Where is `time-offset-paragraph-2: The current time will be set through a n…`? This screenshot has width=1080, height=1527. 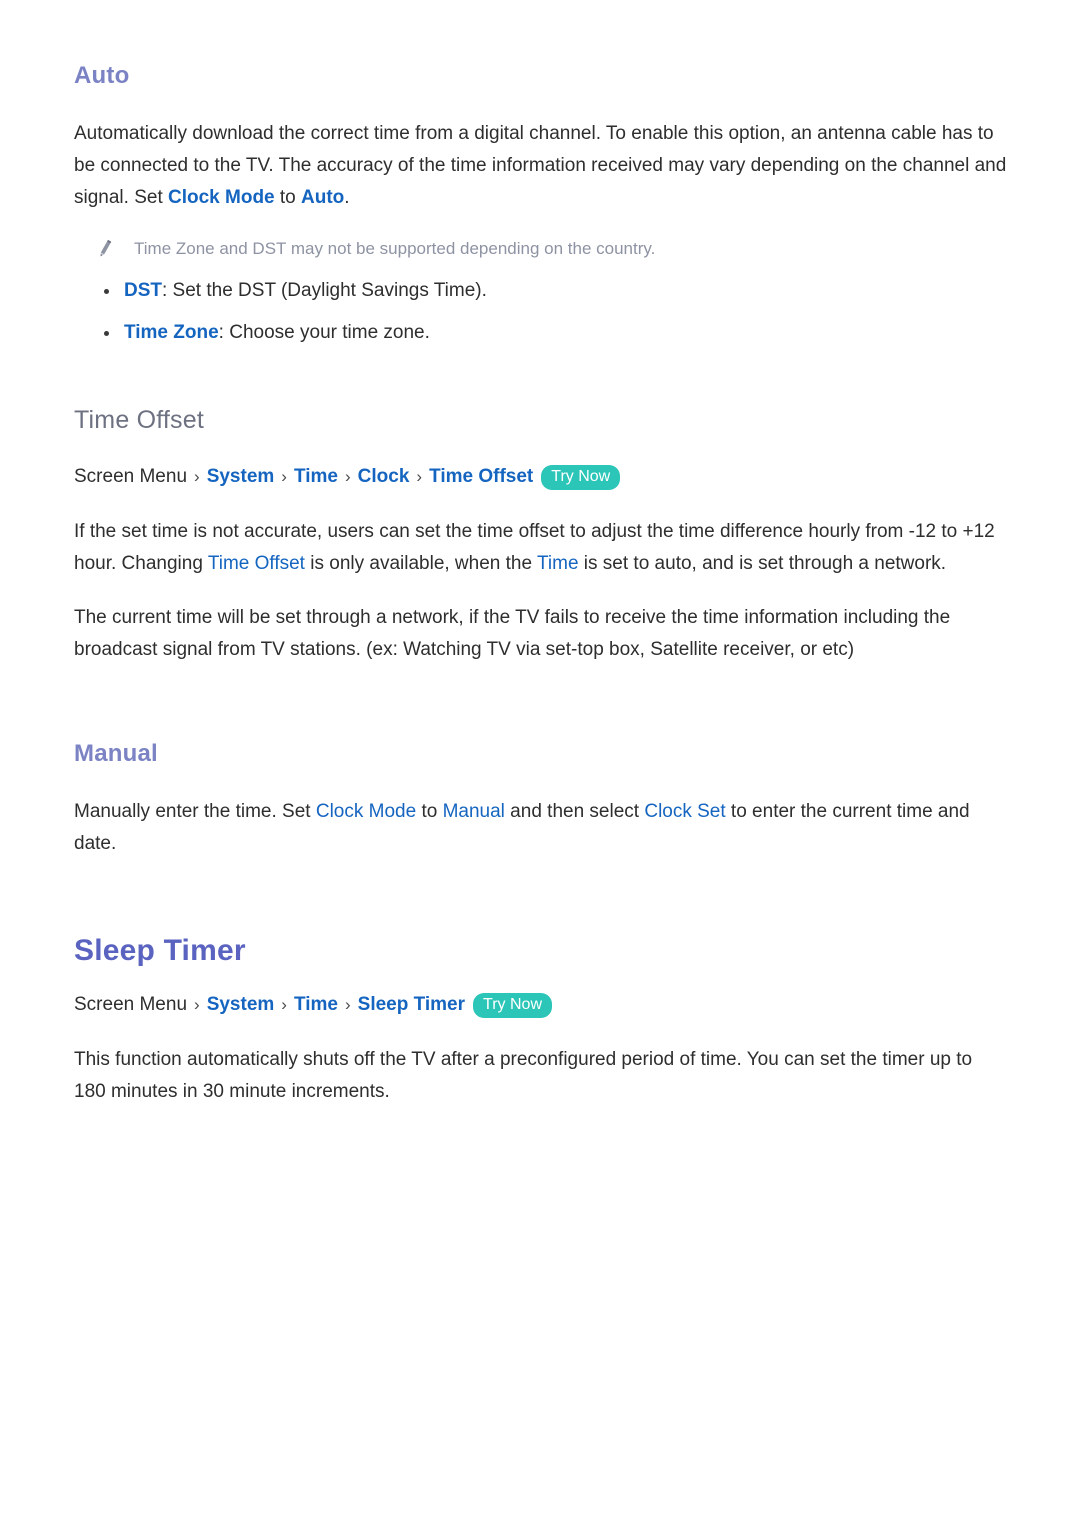 time-offset-paragraph-2: The current time will be set through a n… is located at coordinates (512, 634).